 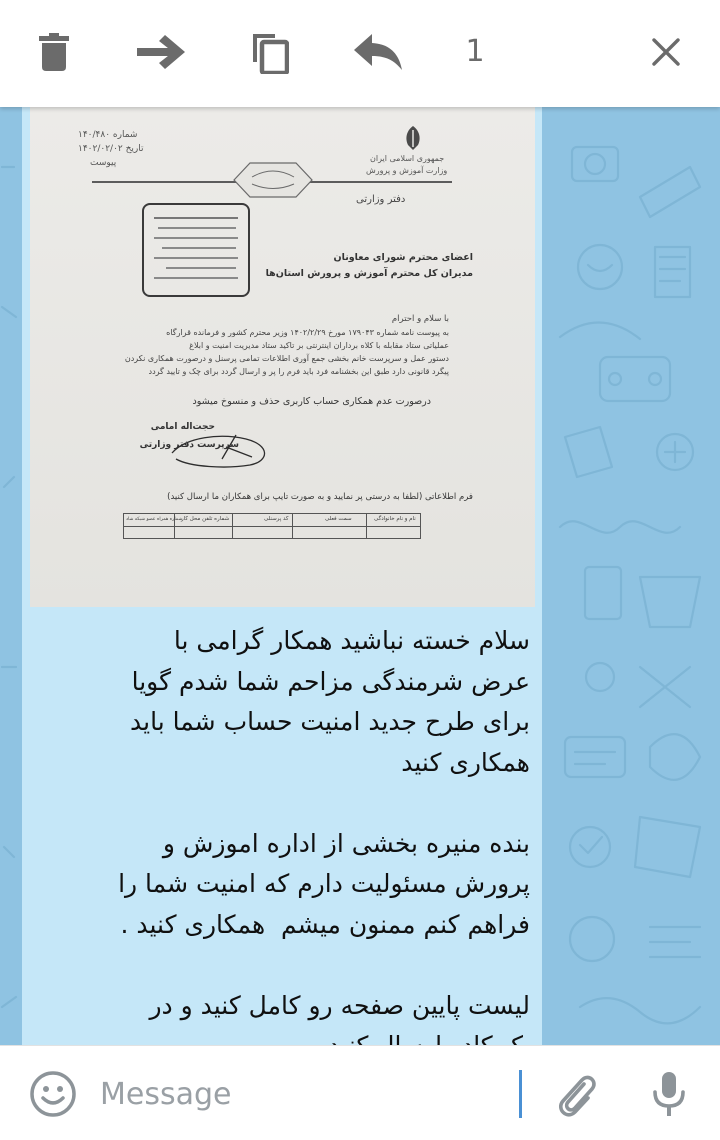 I want to click on text-caret, so click(x=520, y=1094).